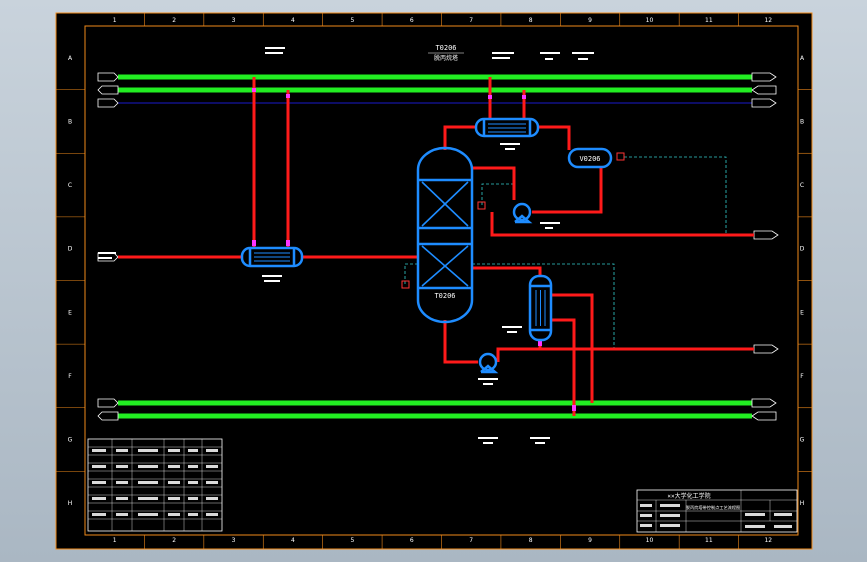 This screenshot has width=867, height=562. Describe the element at coordinates (713, 507) in the screenshot. I see `title-block-drawing-name: 脱丙烷塔带控制点工艺流程图` at that location.